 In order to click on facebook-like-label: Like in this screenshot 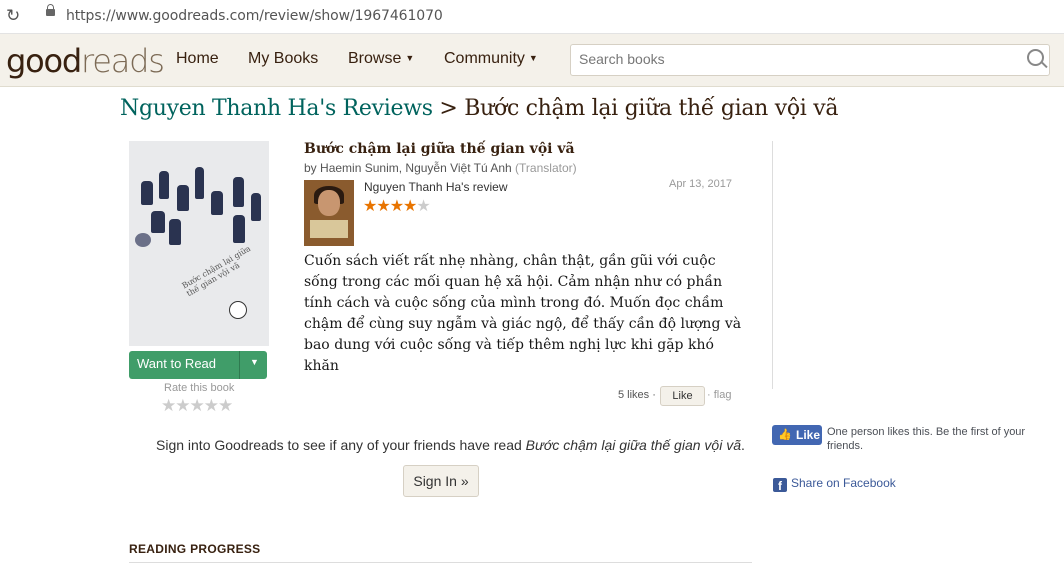, I will do `click(808, 435)`.